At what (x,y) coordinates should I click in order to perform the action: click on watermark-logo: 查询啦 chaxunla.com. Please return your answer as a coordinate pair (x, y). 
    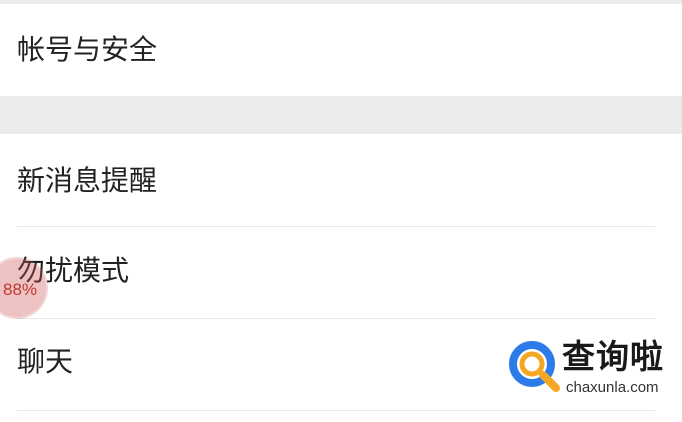
    Looking at the image, I should click on (592, 370).